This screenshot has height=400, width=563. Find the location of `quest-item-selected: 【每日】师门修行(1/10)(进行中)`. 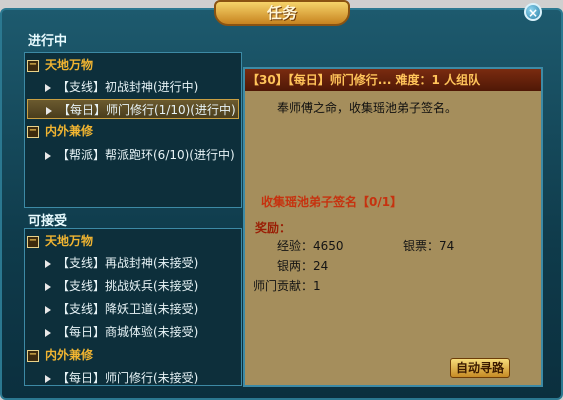

quest-item-selected: 【每日】师门修行(1/10)(进行中) is located at coordinates (133, 109).